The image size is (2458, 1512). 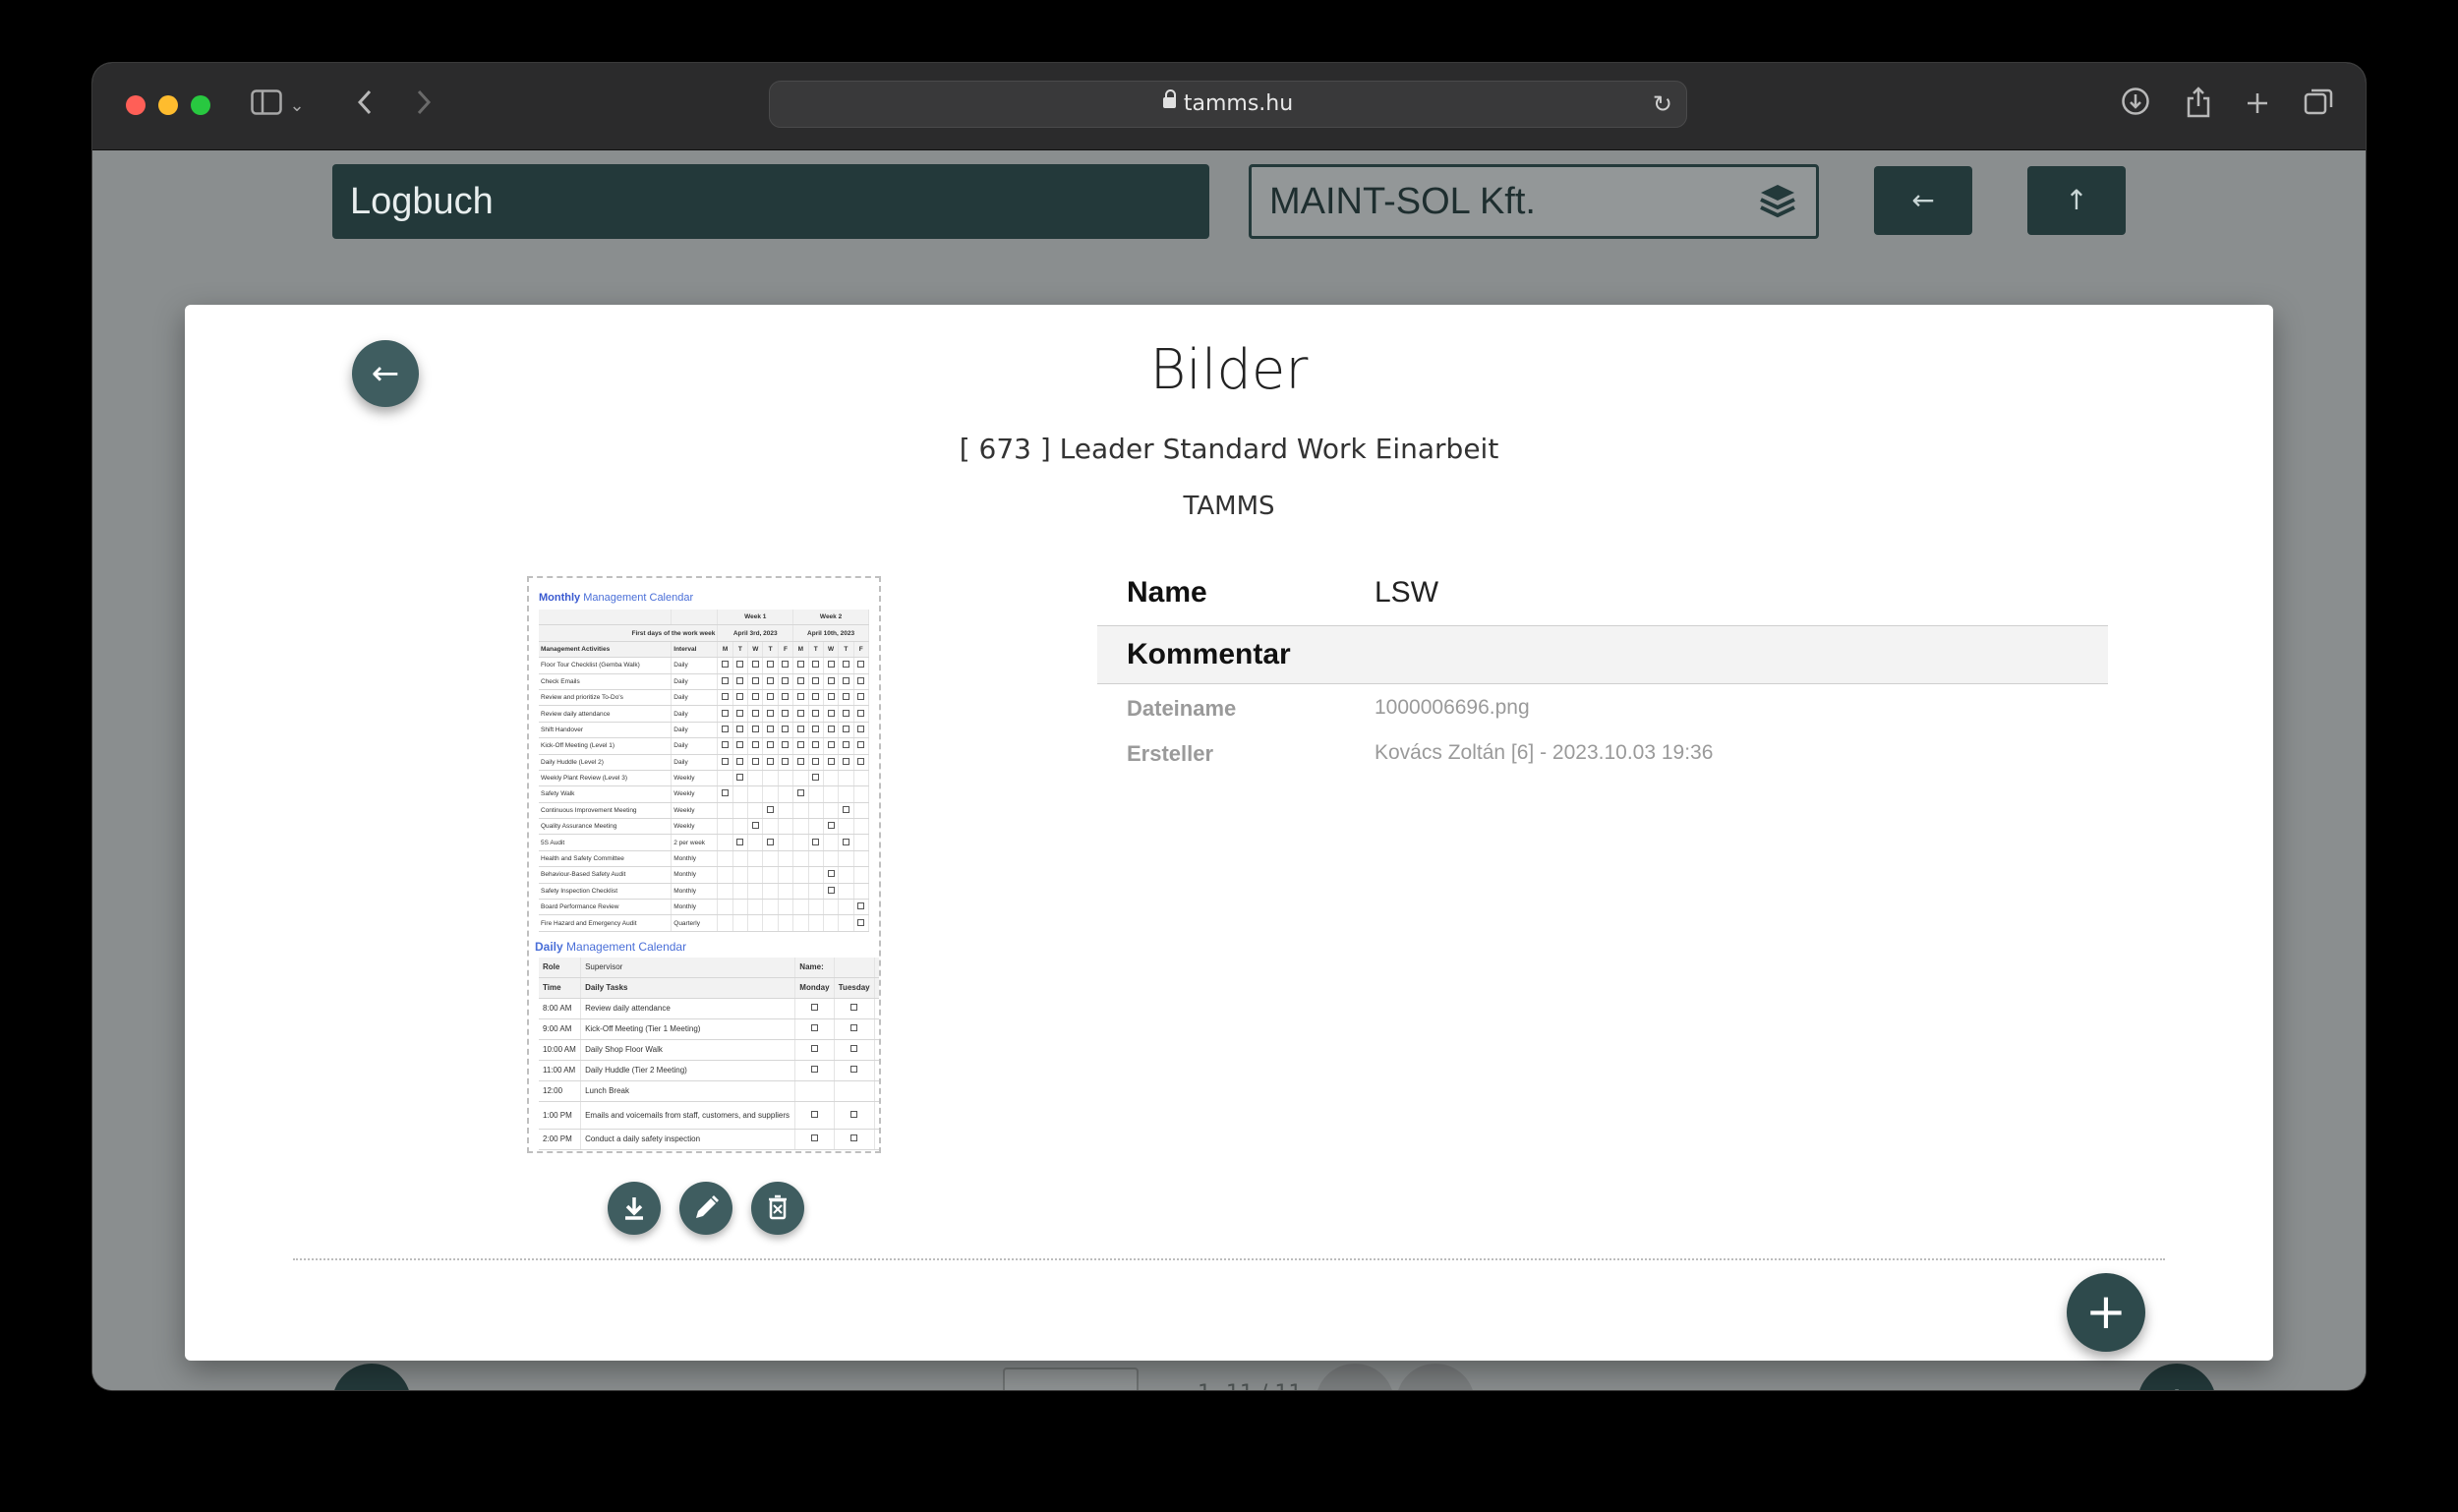 I want to click on plus-icon: +, so click(x=2106, y=1311).